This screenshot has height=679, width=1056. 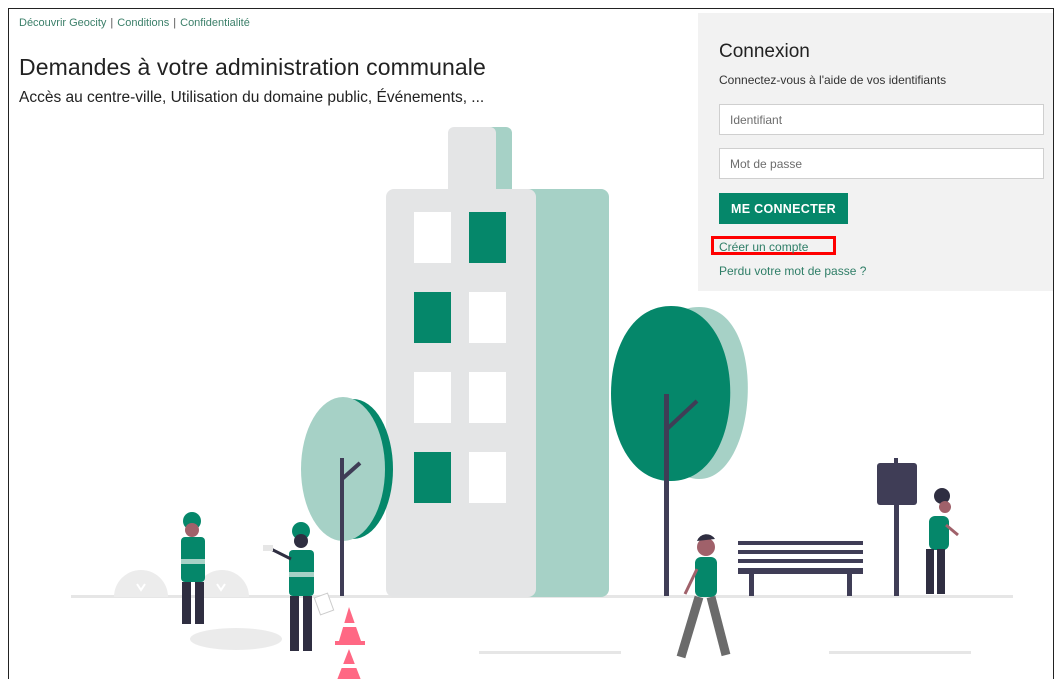 What do you see at coordinates (881, 119) in the screenshot?
I see `username-field` at bounding box center [881, 119].